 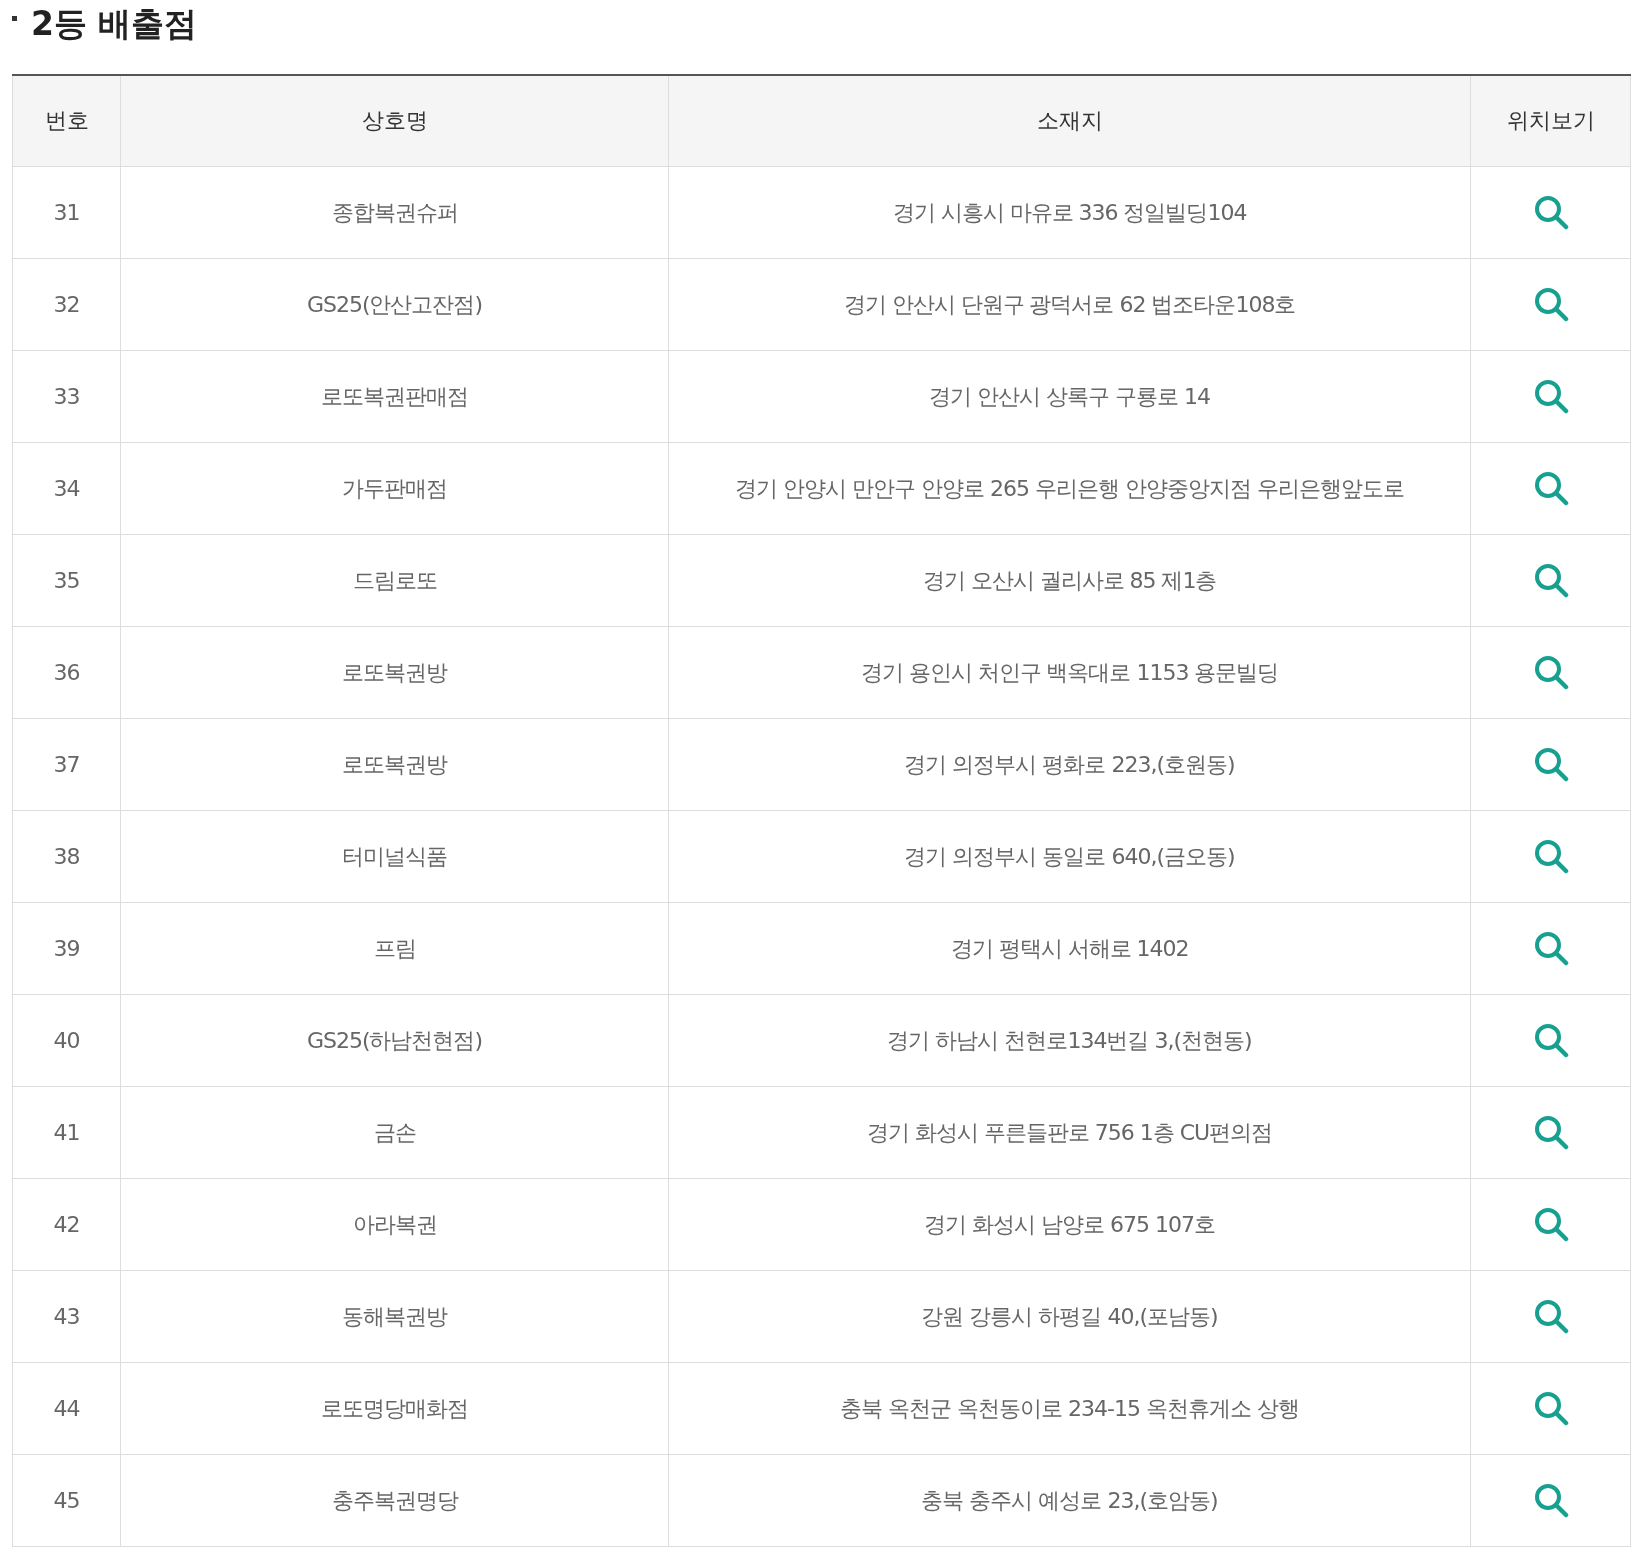 I want to click on table-cell: 로또복권판매점, so click(x=394, y=396).